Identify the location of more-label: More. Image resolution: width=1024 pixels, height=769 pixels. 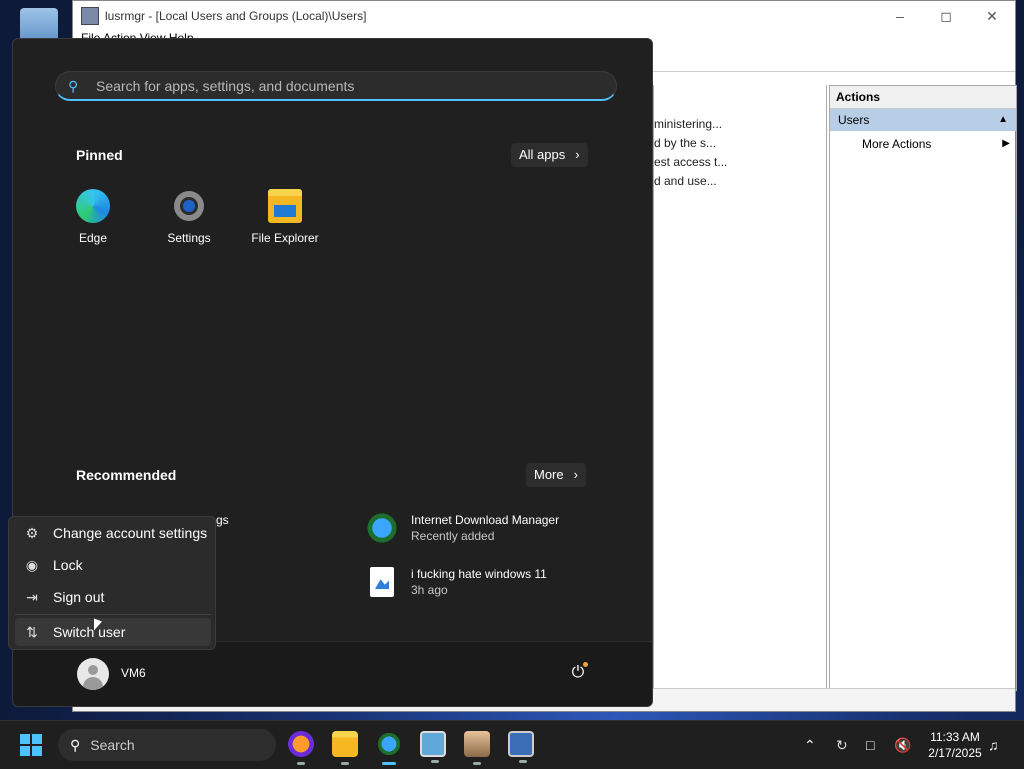
(549, 474).